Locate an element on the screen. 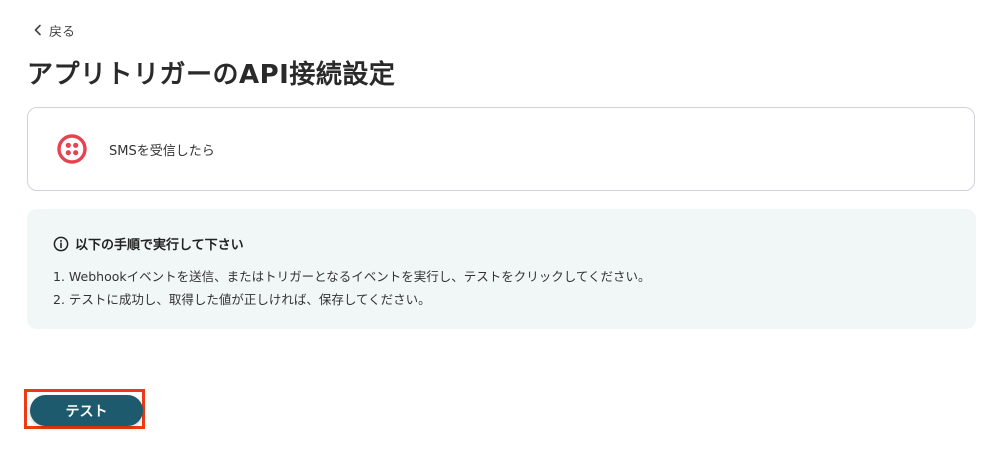  instruction-step: 2. テストに成功し、取得した値が正しければ、保存してください。 is located at coordinates (242, 299).